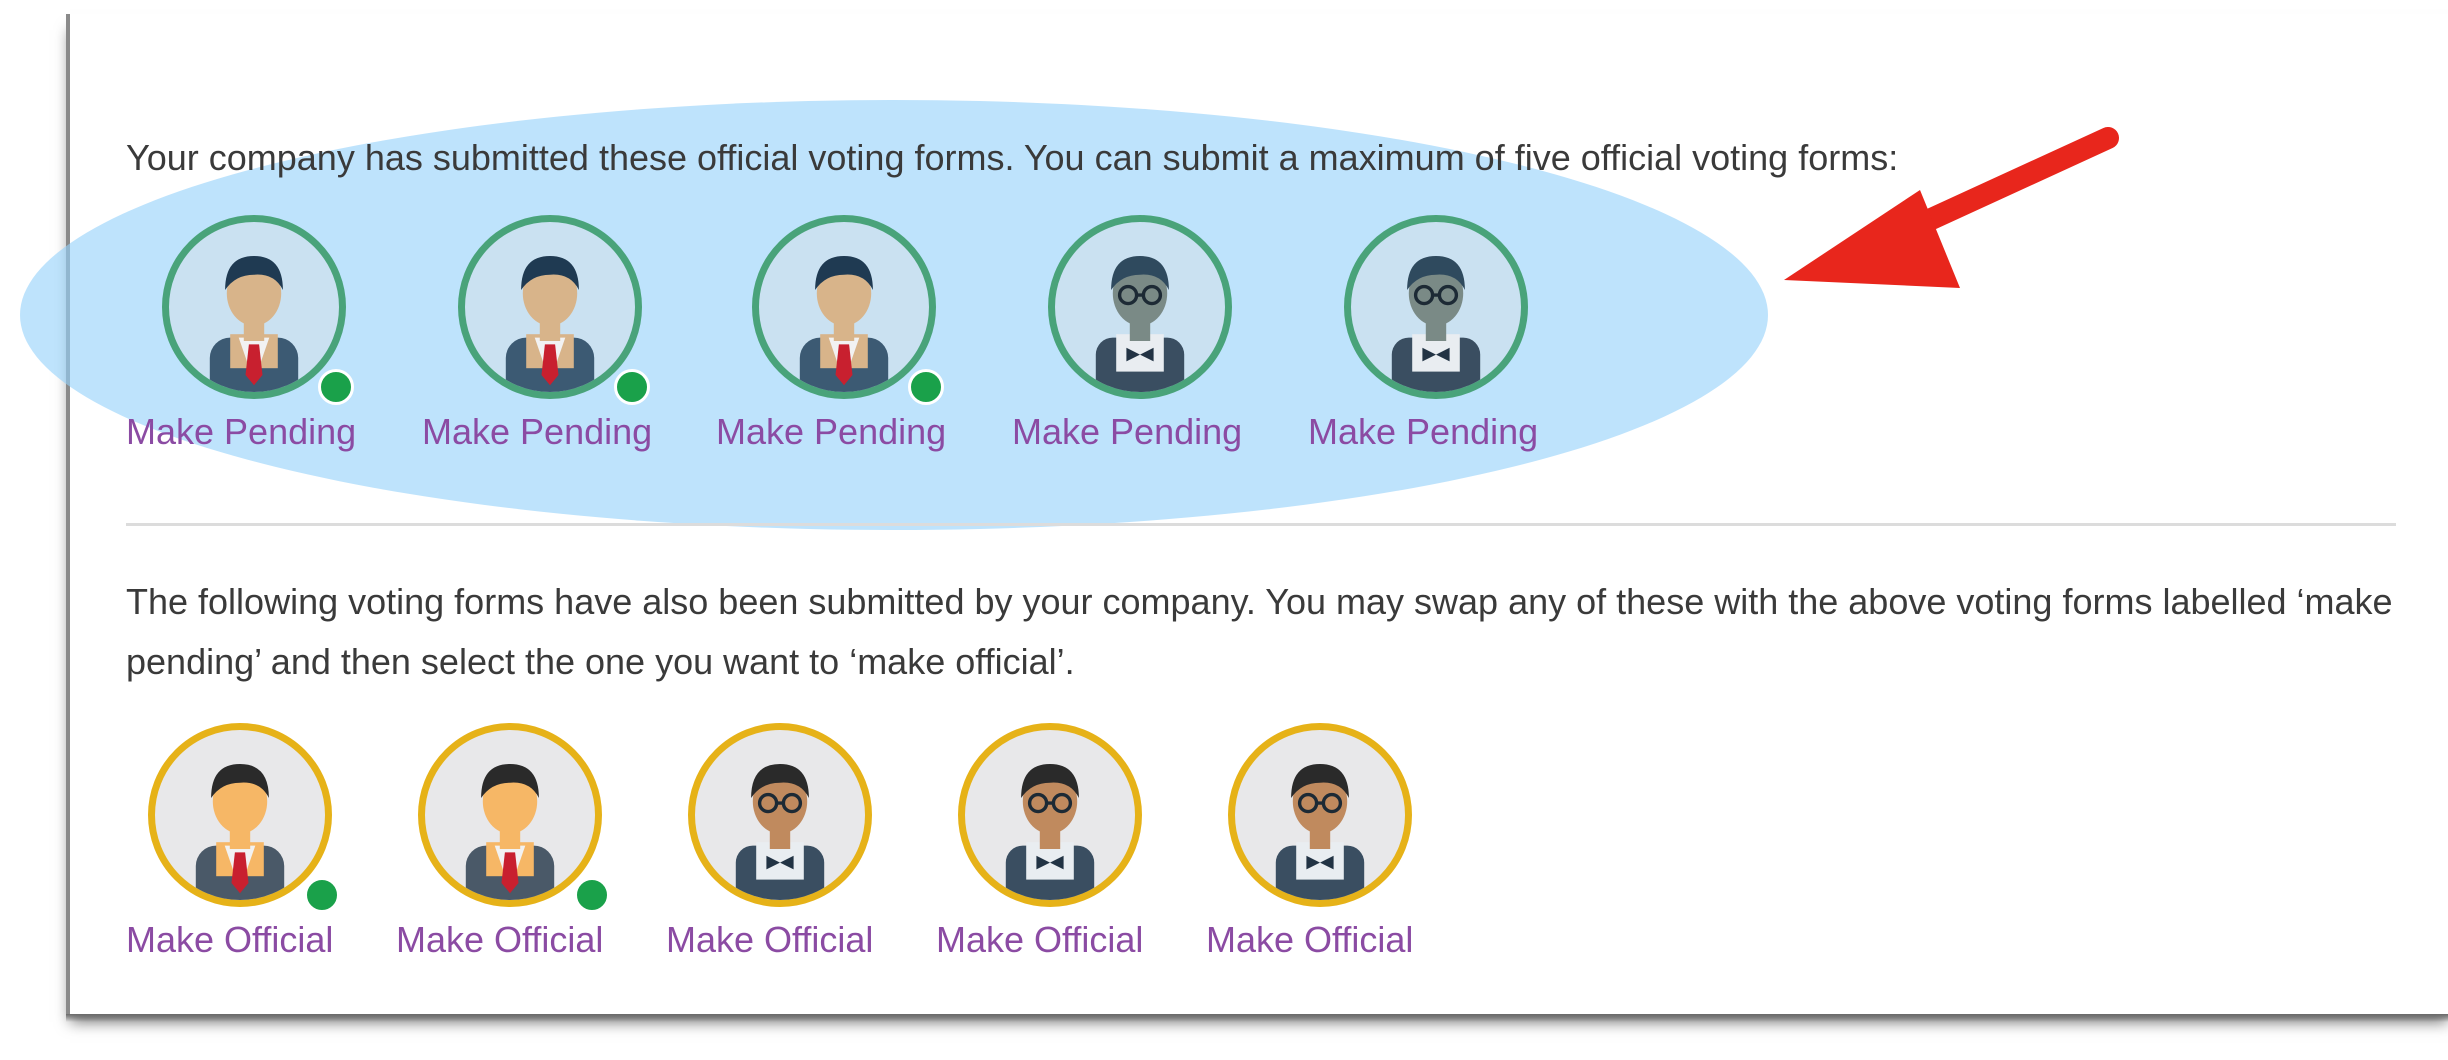 This screenshot has height=1060, width=2448. What do you see at coordinates (1261, 524) in the screenshot?
I see `section-divider` at bounding box center [1261, 524].